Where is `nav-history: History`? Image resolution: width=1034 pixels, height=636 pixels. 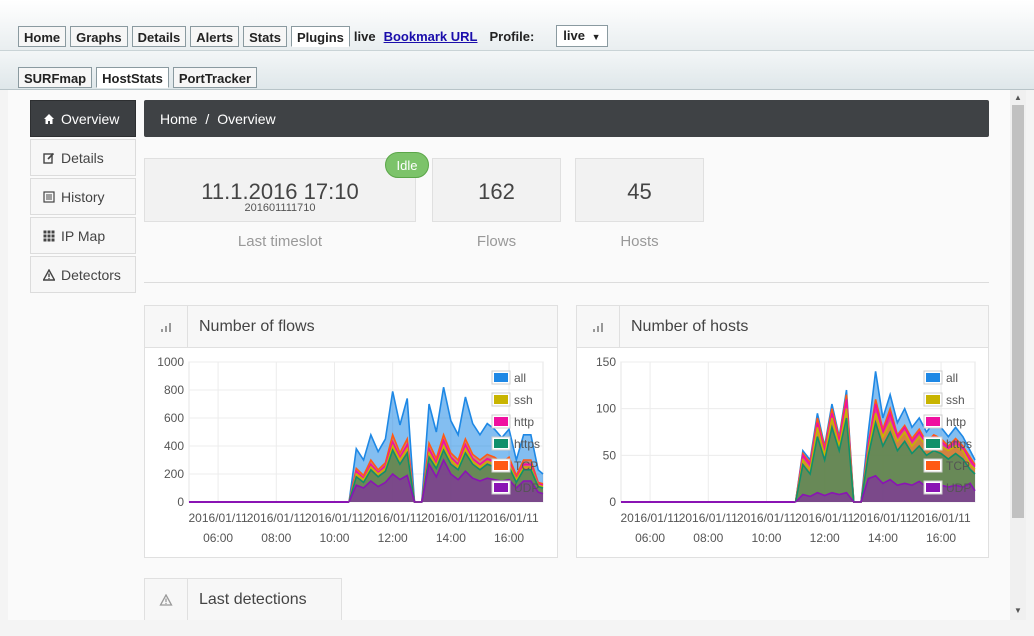 nav-history: History is located at coordinates (83, 196).